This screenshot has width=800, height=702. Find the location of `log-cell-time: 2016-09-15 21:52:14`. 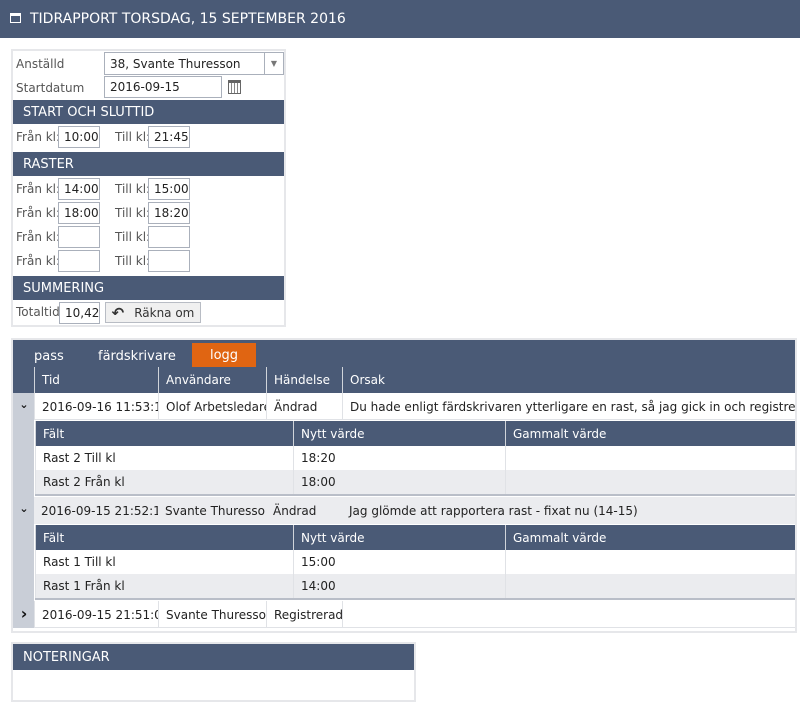

log-cell-time: 2016-09-15 21:52:14 is located at coordinates (96, 510).